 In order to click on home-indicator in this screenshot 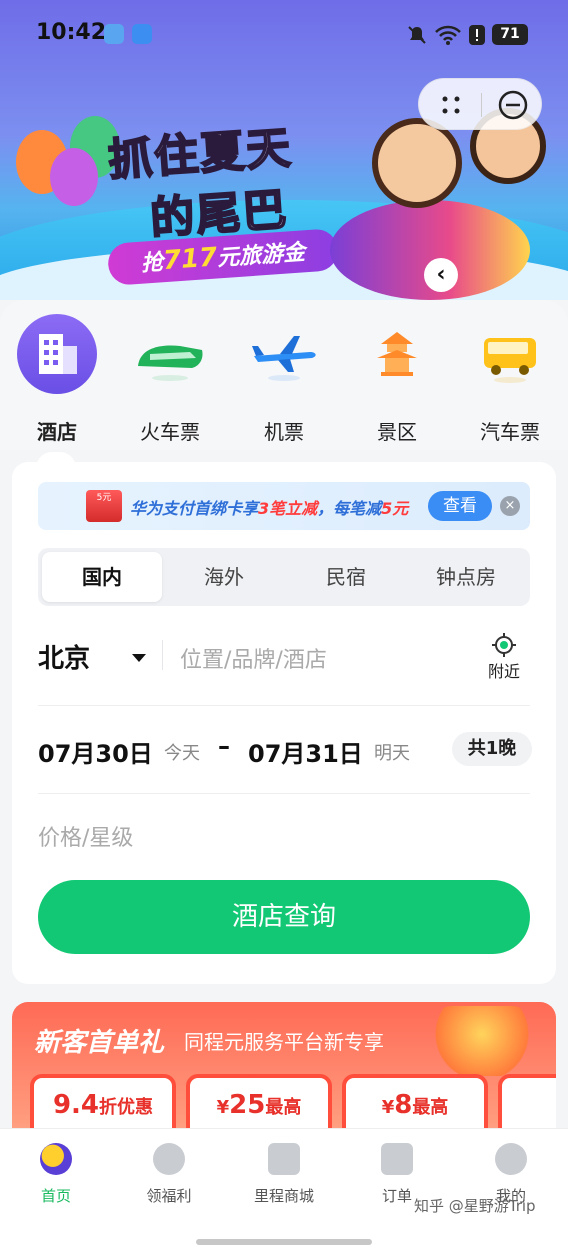, I will do `click(284, 1242)`.